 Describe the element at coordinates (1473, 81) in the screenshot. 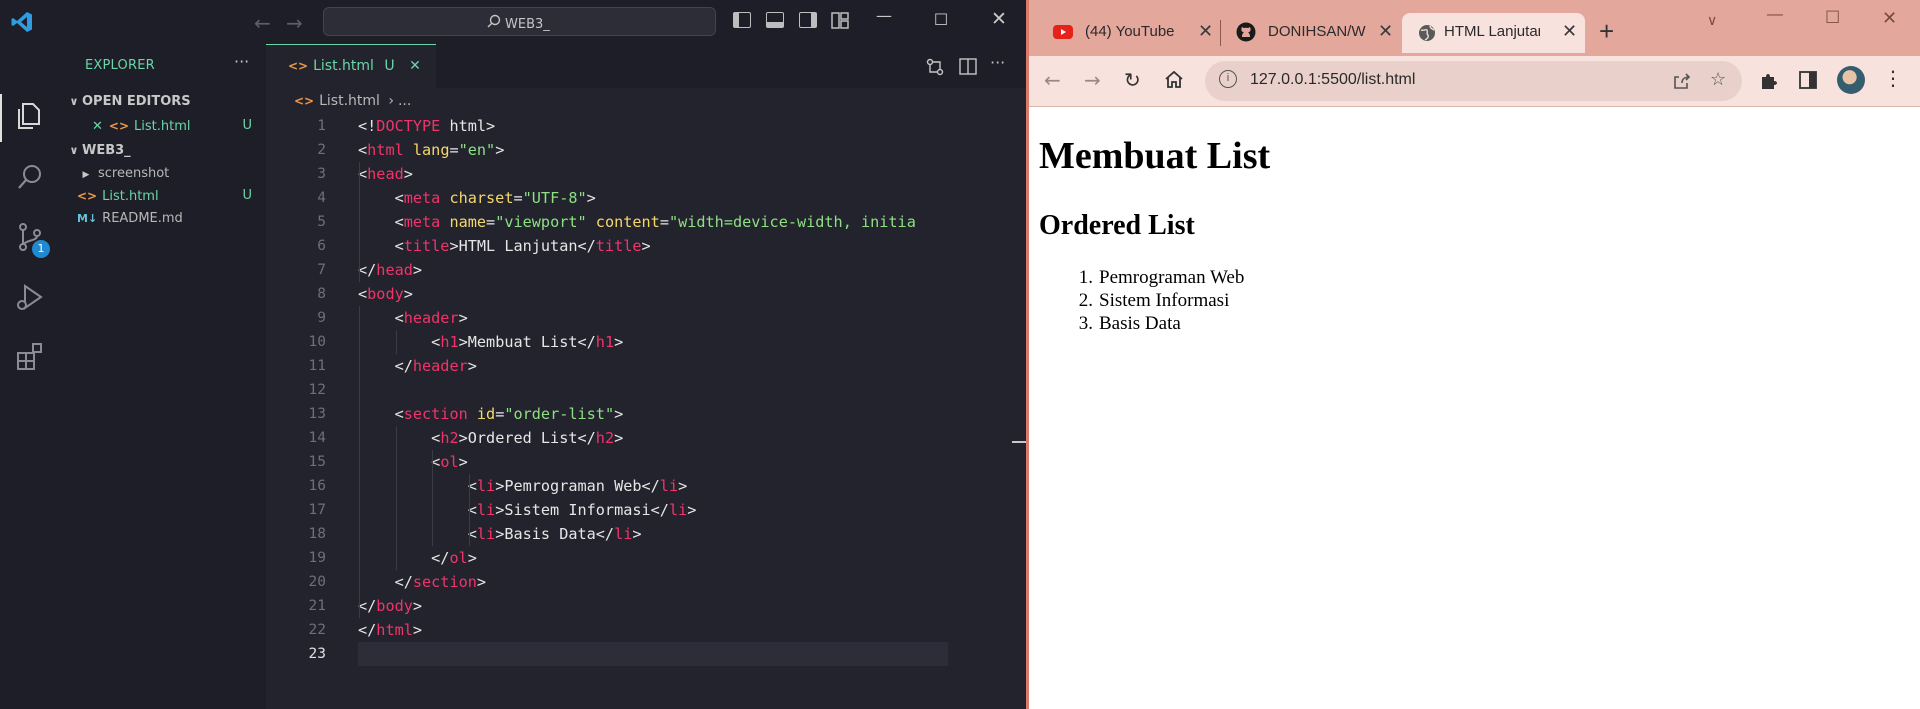

I see `address-bar: i 127.0.0.1:5500/list.html ☆` at that location.